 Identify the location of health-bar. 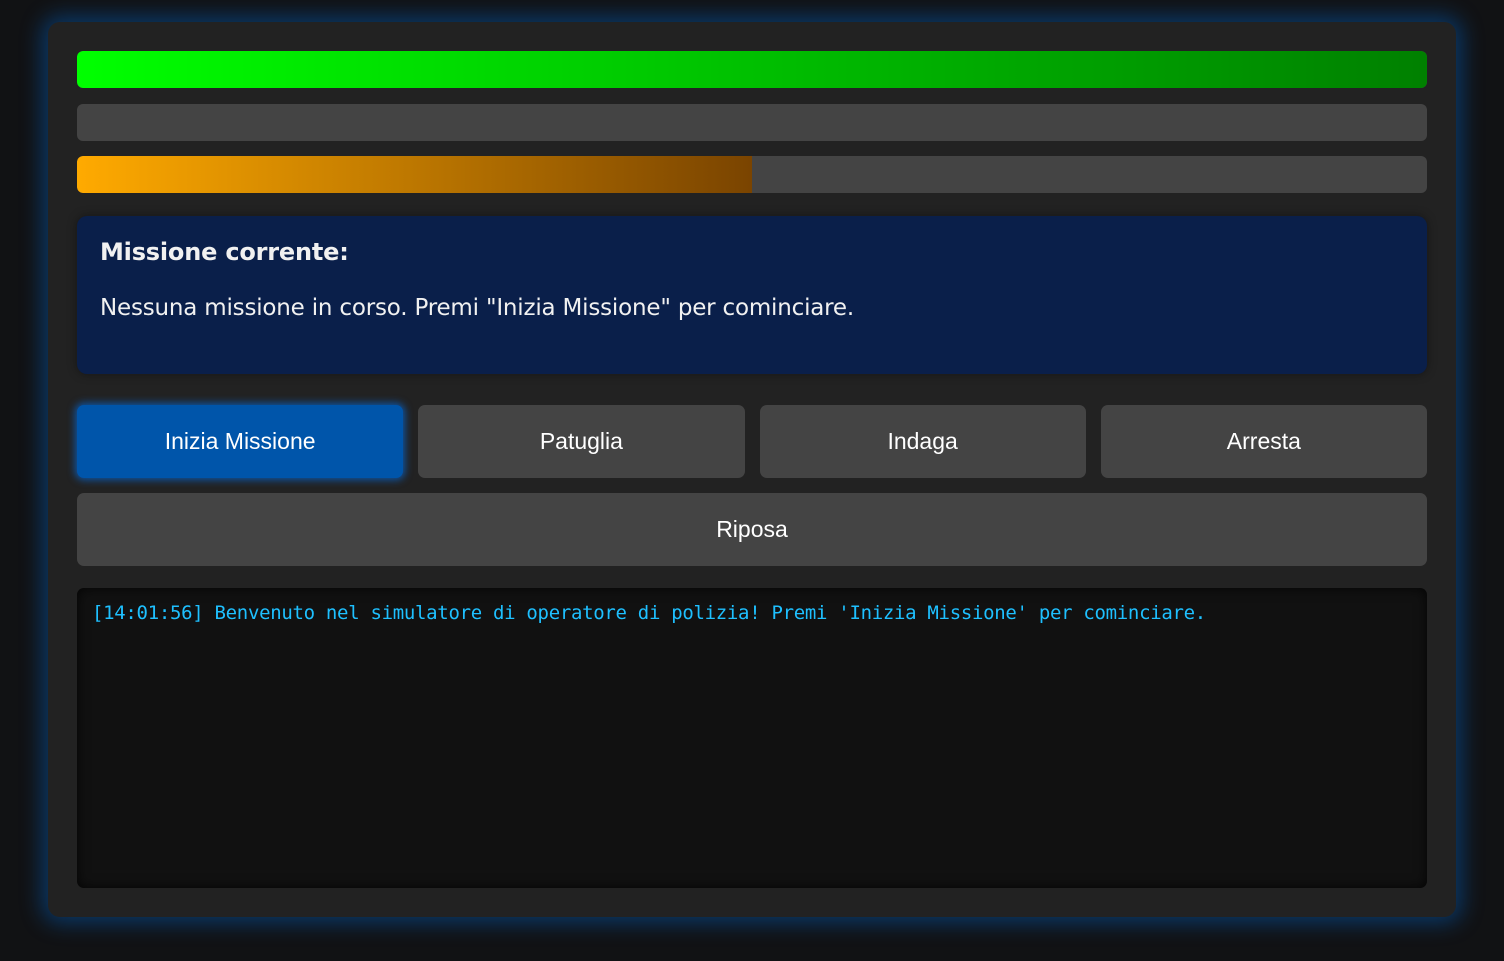
(752, 69).